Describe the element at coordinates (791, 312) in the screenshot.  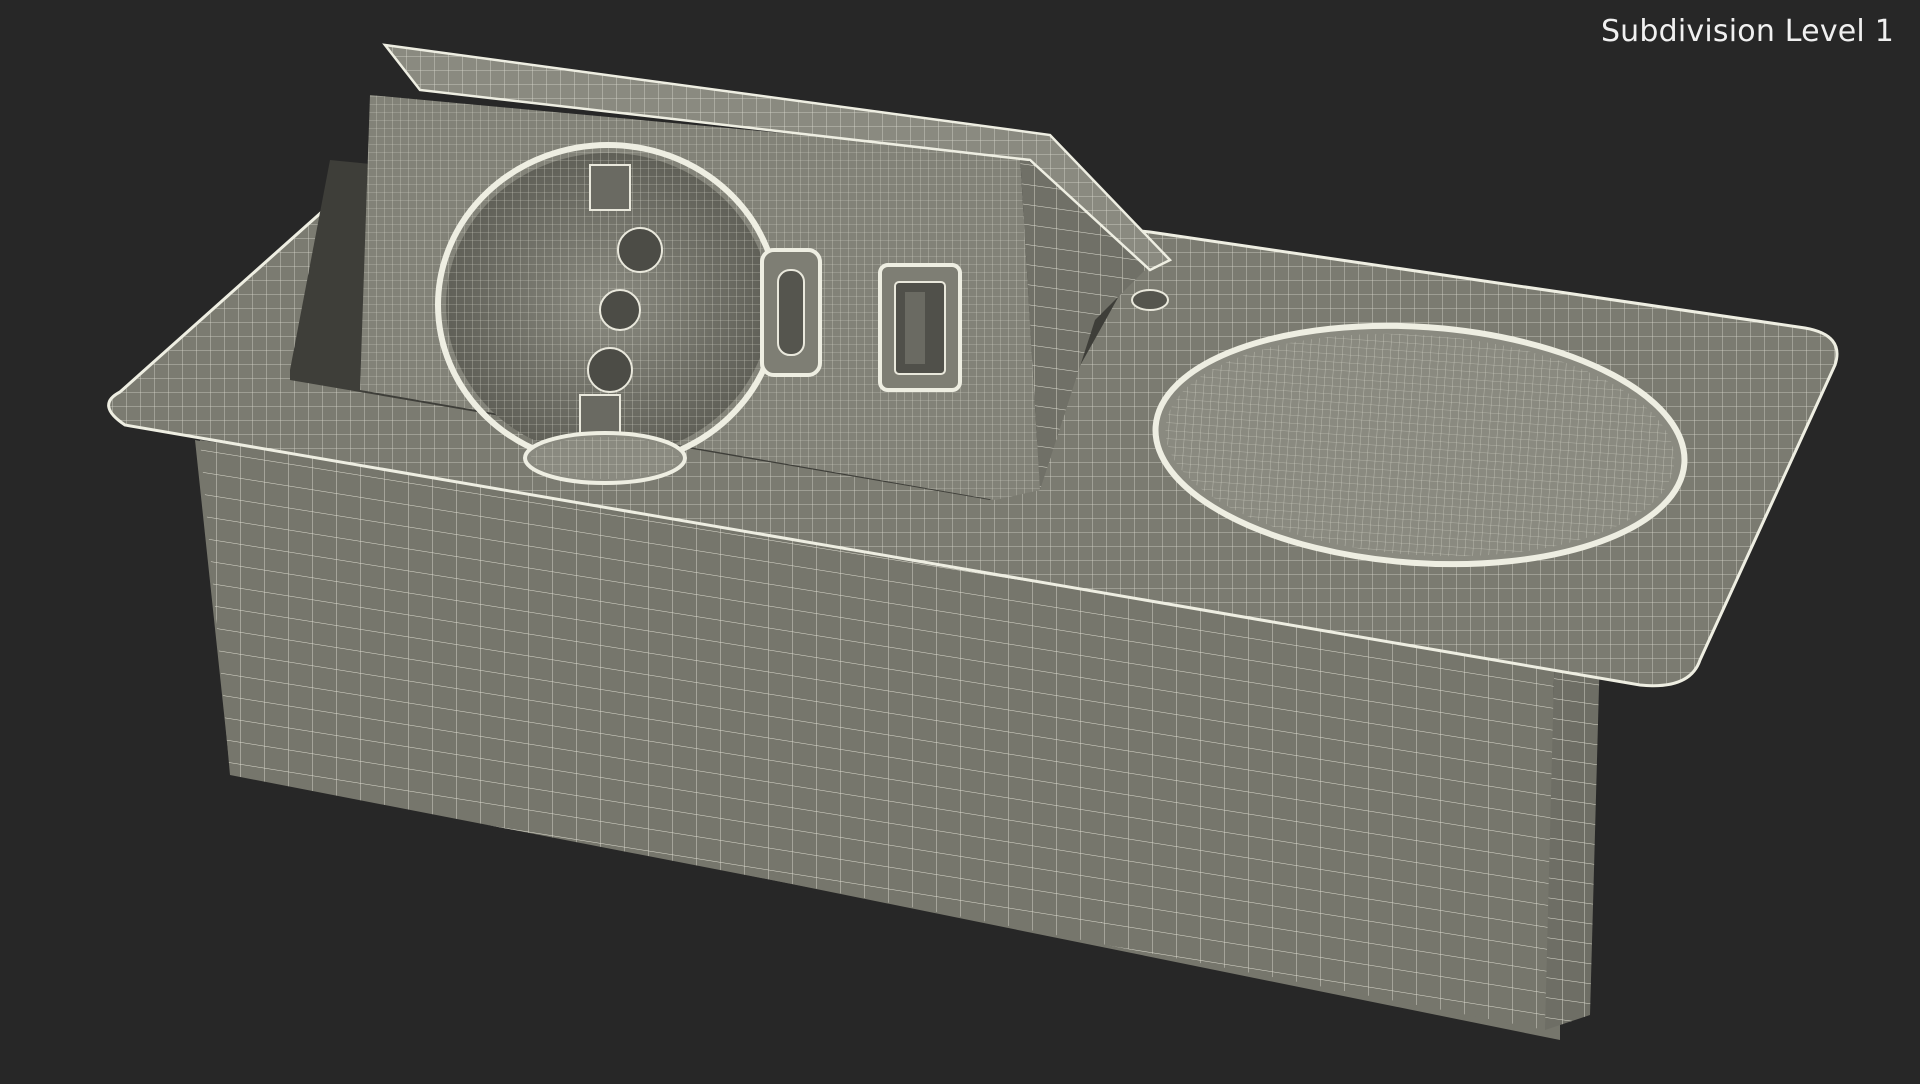
I see `usb-c-port` at that location.